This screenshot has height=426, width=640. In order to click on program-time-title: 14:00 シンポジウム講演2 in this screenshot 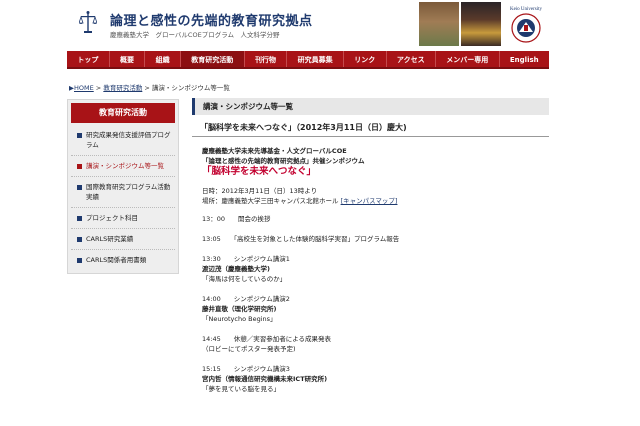, I will do `click(246, 299)`.